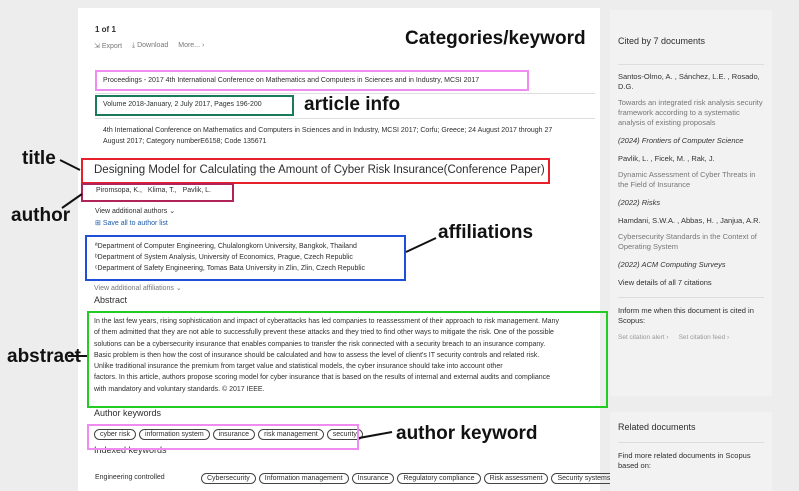 Image resolution: width=799 pixels, height=491 pixels. What do you see at coordinates (72, 201) in the screenshot?
I see `author-arrow` at bounding box center [72, 201].